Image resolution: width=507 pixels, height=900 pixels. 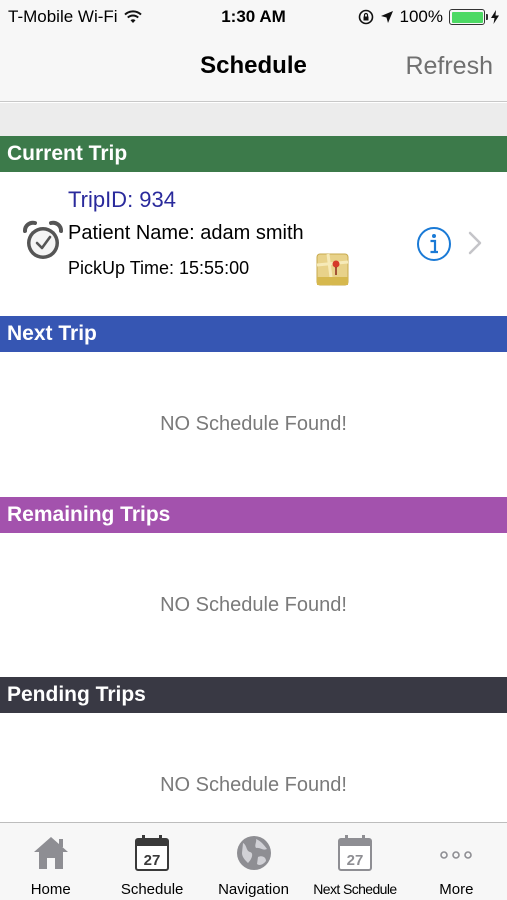 What do you see at coordinates (253, 424) in the screenshot?
I see `next-trip-empty-message: NO Schedule Found!` at bounding box center [253, 424].